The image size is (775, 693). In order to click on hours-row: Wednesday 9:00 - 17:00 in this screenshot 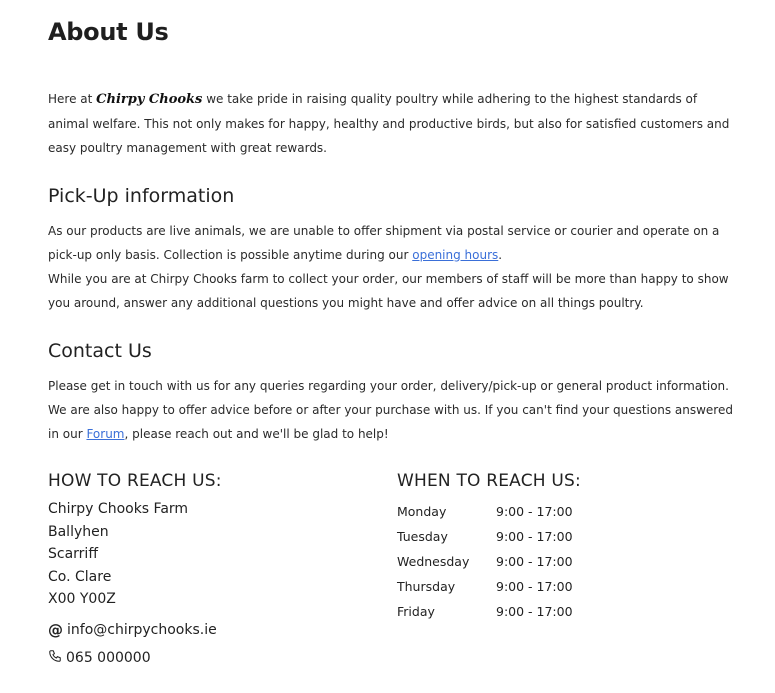, I will do `click(485, 561)`.